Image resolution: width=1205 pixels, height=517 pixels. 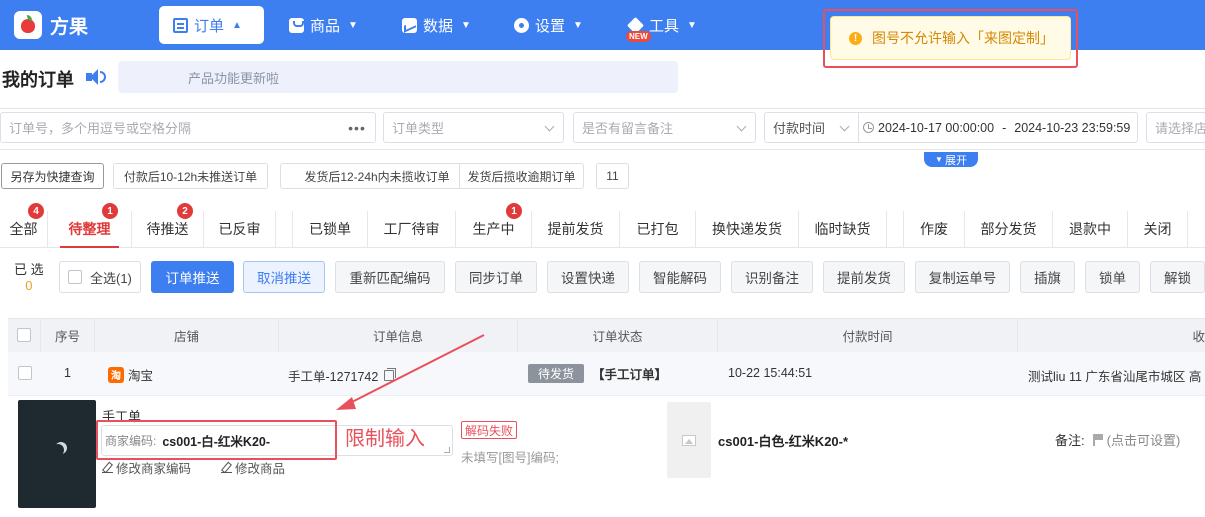 What do you see at coordinates (36, 211) in the screenshot?
I see `count-badge: 4` at bounding box center [36, 211].